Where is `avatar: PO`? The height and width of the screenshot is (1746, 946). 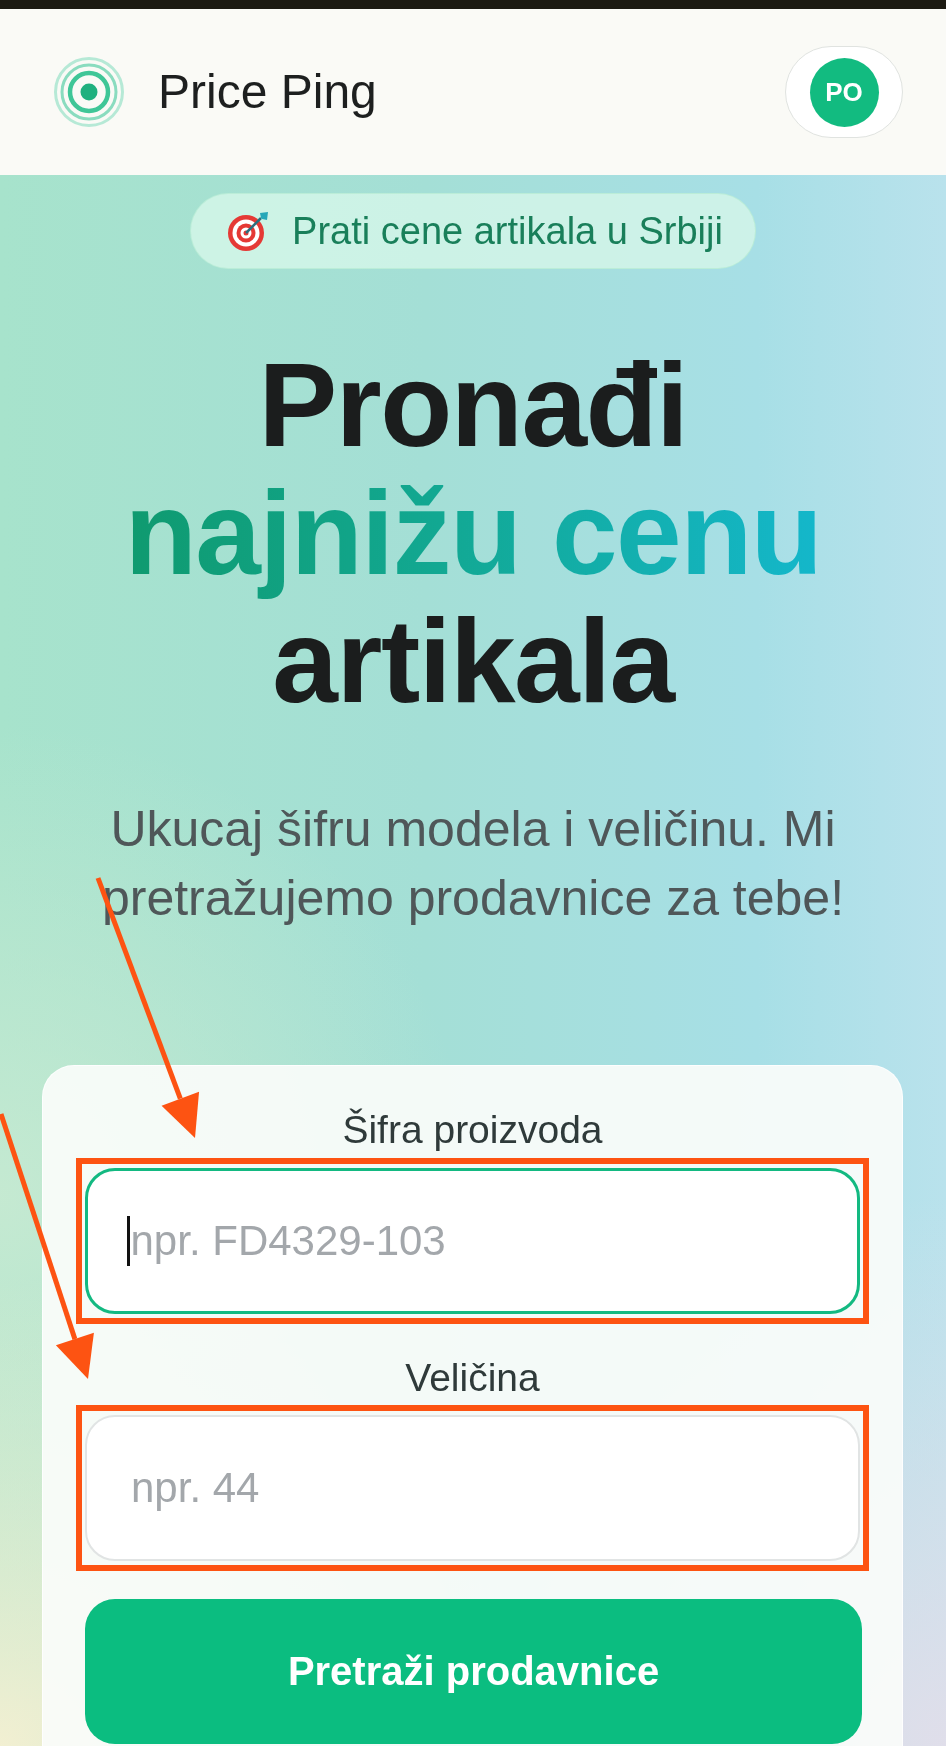 avatar: PO is located at coordinates (844, 92).